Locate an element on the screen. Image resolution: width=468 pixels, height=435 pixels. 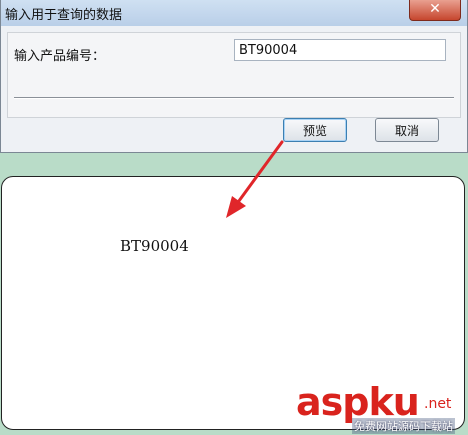
close-icon: ✕ is located at coordinates (435, 9).